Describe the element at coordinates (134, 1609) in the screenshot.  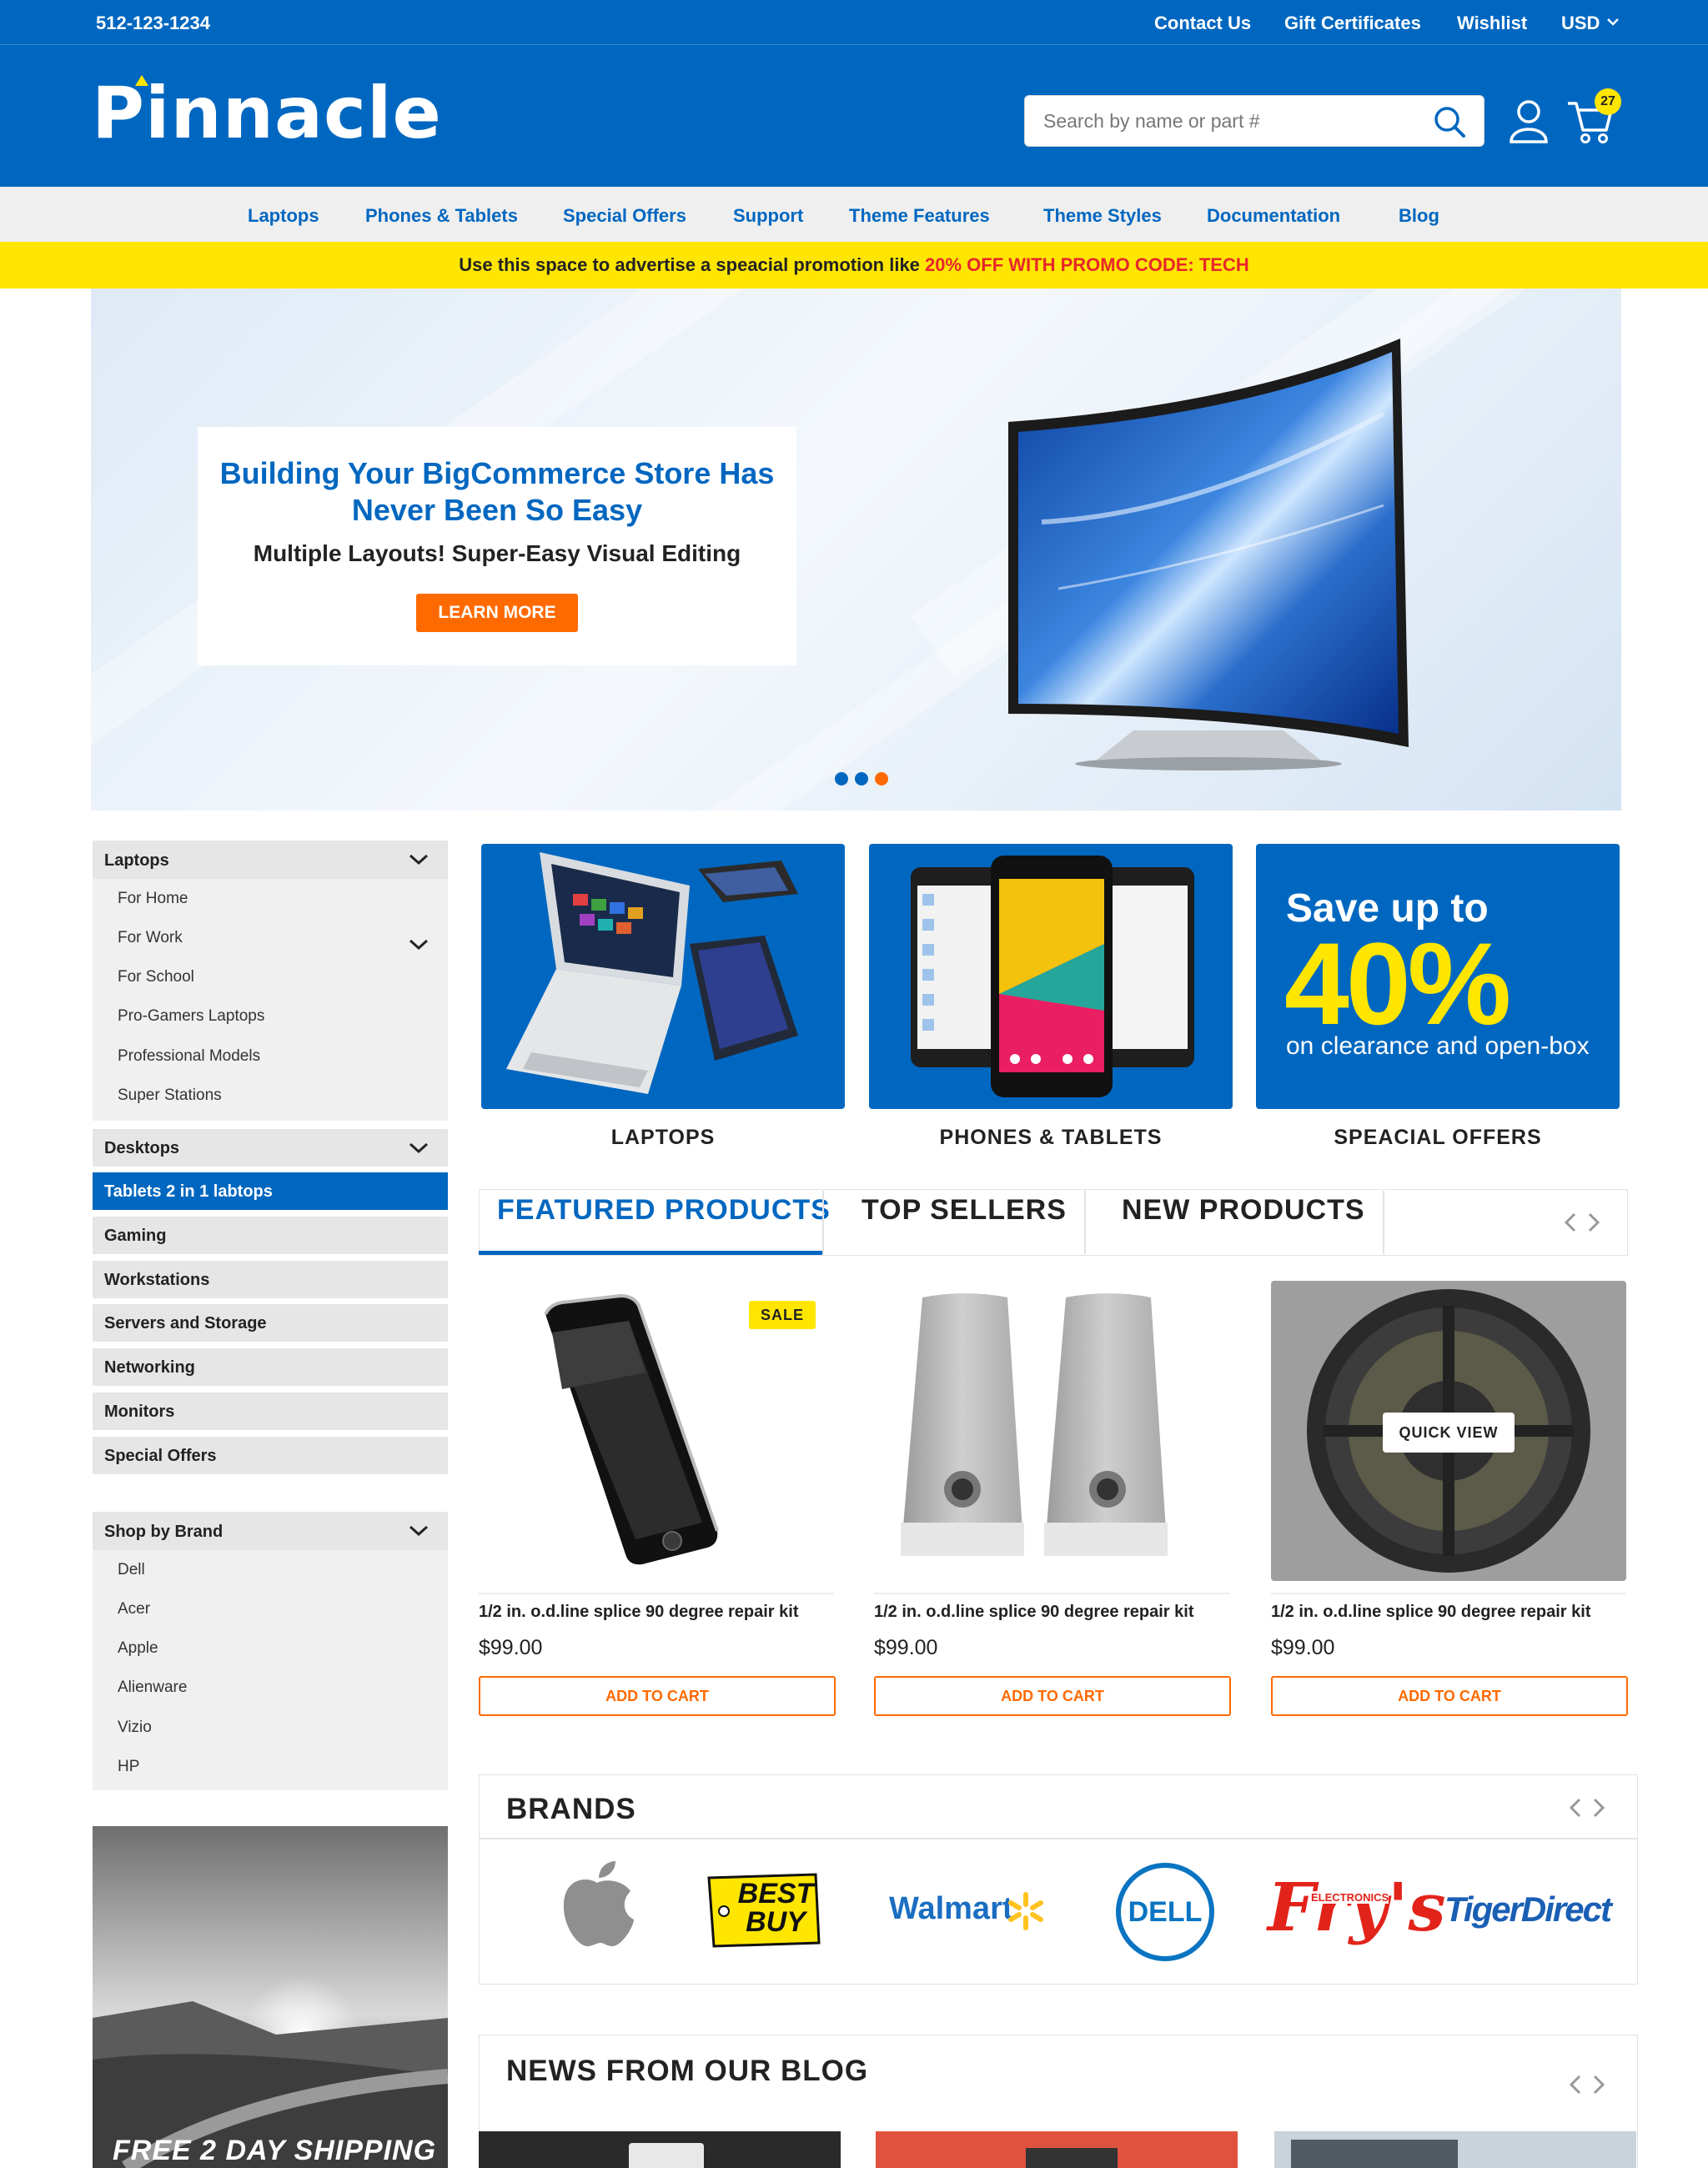
I see `sidebar-brand-acer: Acer` at that location.